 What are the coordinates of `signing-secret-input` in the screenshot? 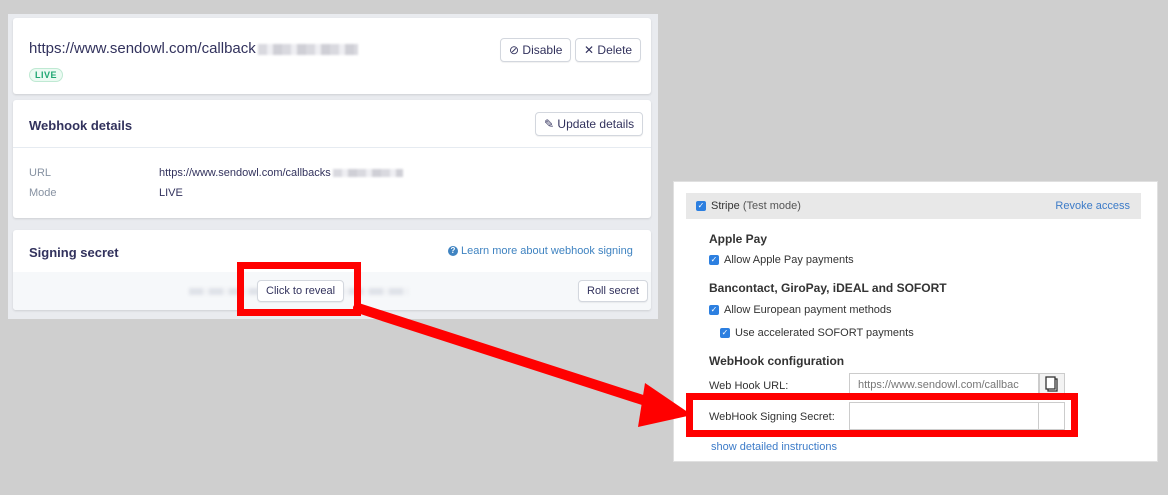 It's located at (944, 416).